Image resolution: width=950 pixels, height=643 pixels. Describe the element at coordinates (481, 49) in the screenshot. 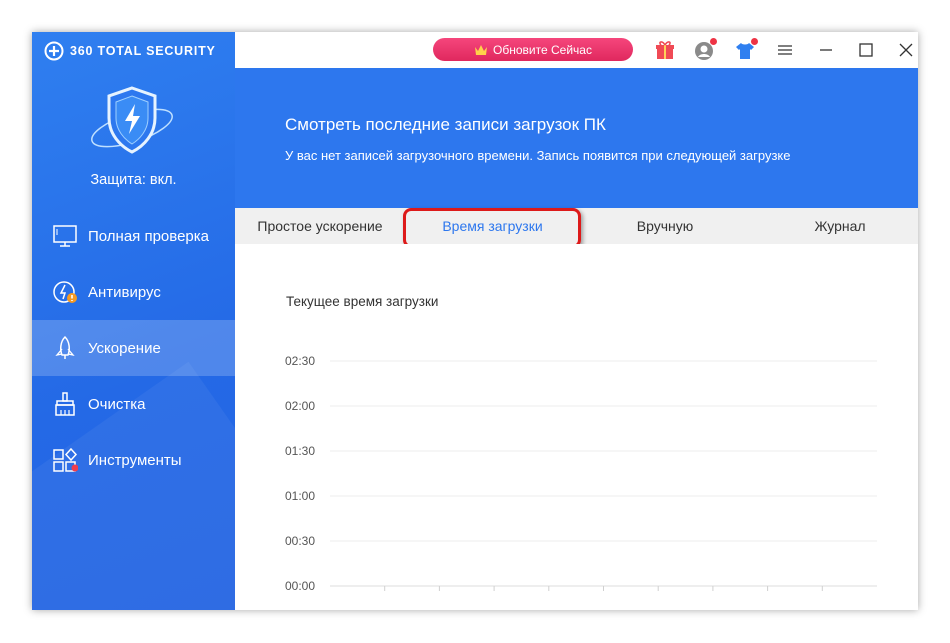

I see `crown-icon` at that location.